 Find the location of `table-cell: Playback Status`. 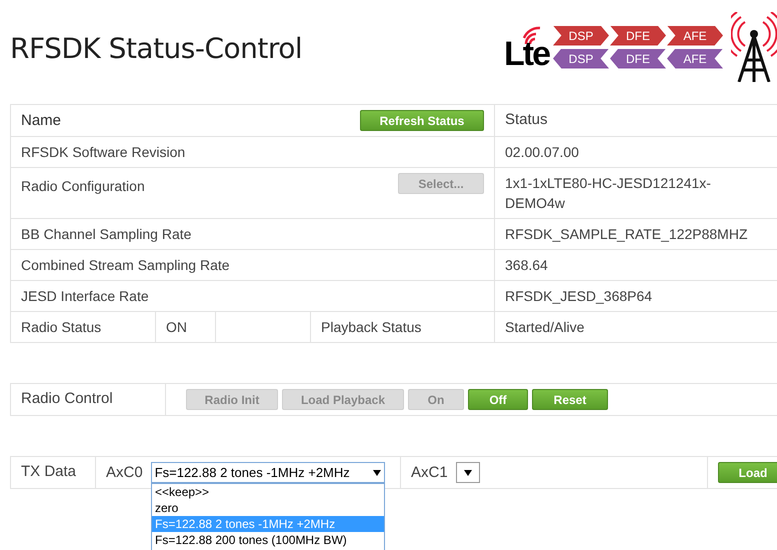

table-cell: Playback Status is located at coordinates (371, 327).